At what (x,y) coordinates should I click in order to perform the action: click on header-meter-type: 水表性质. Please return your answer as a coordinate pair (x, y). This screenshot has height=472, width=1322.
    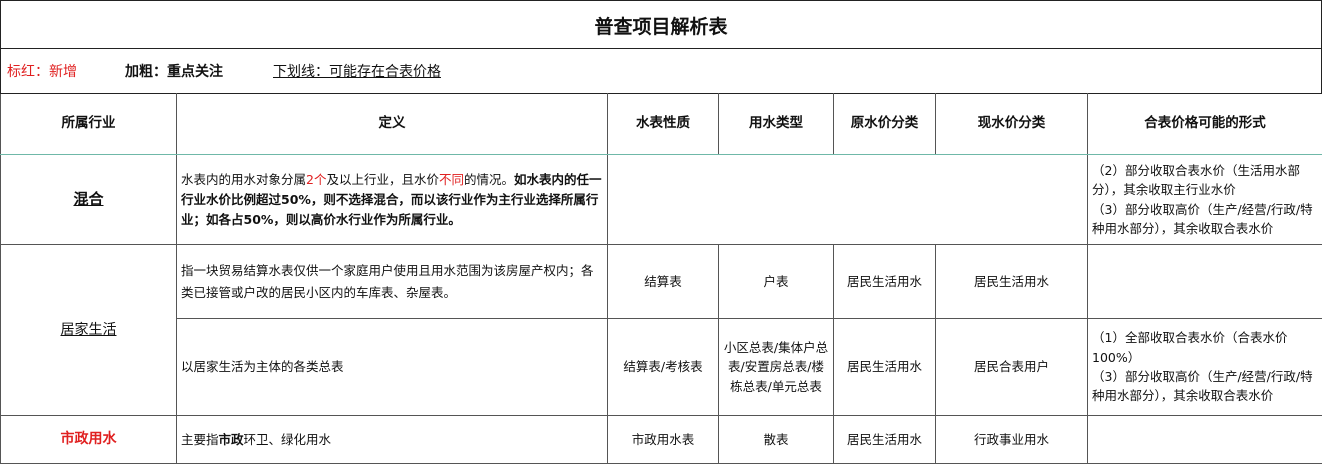
    Looking at the image, I should click on (663, 124).